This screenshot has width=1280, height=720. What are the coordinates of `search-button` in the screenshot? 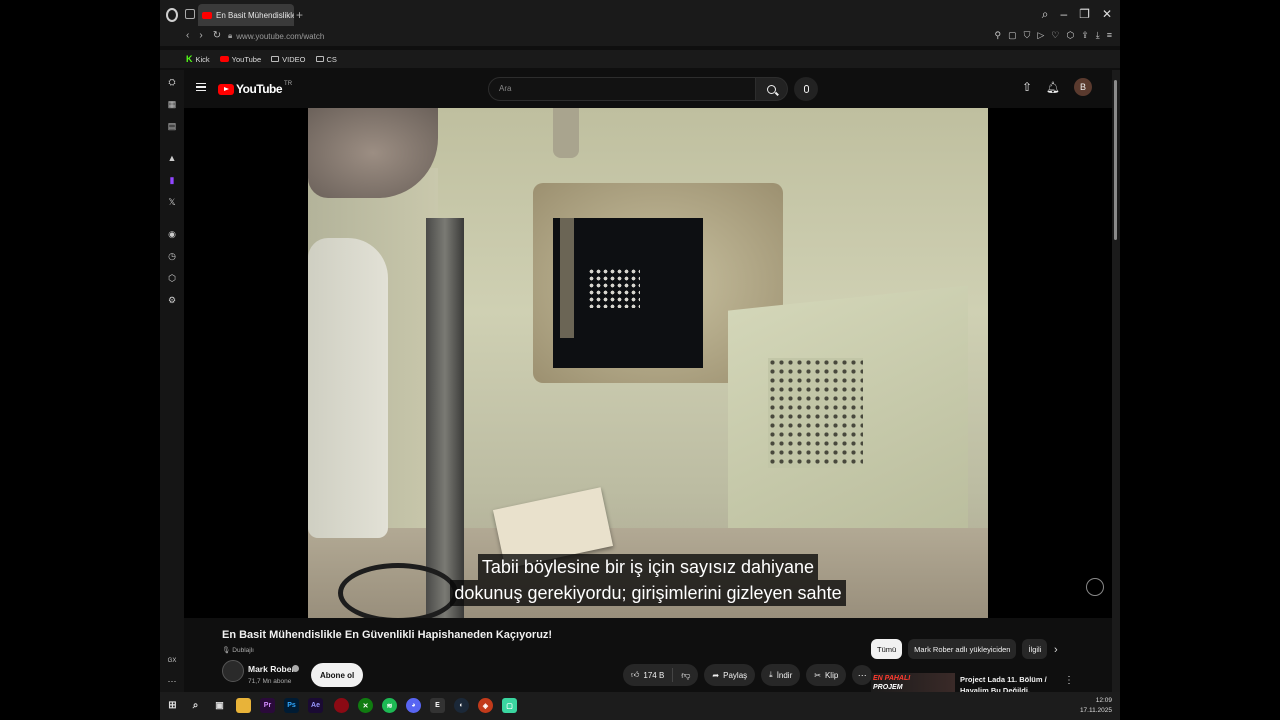 It's located at (772, 89).